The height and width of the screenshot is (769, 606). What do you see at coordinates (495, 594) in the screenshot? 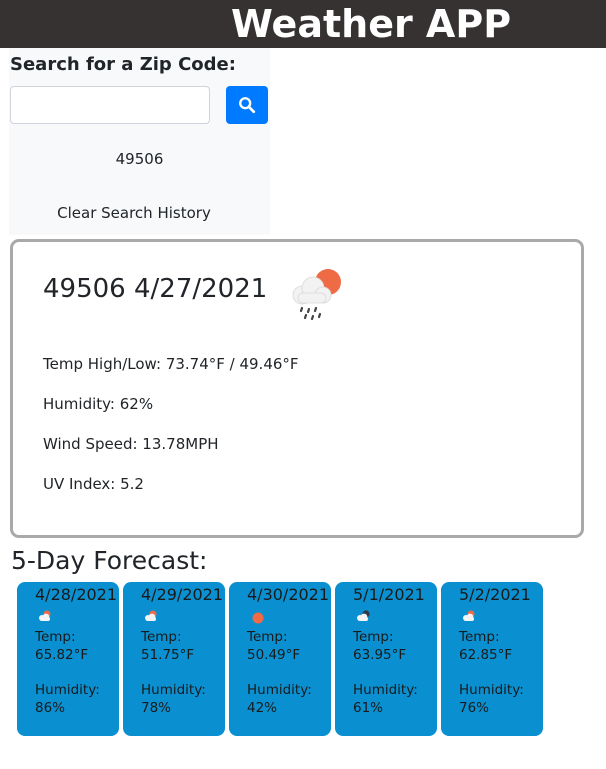
I see `forecast-date: 5/2/2021` at bounding box center [495, 594].